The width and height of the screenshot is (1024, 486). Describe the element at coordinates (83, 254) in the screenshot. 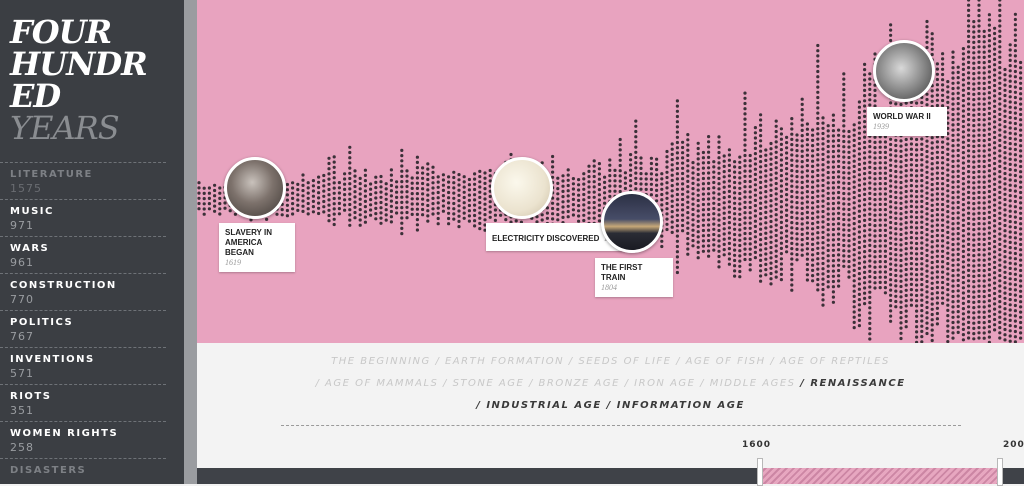

I see `category-wars: WARS 961` at that location.